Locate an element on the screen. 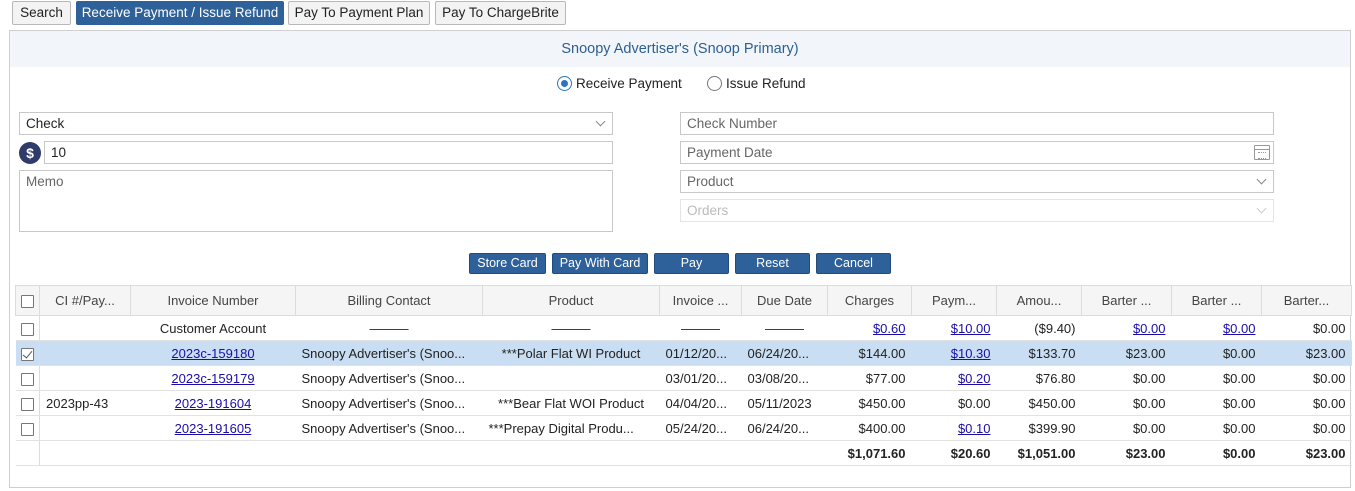 This screenshot has width=1355, height=491. cancel-button: Cancel is located at coordinates (853, 263).